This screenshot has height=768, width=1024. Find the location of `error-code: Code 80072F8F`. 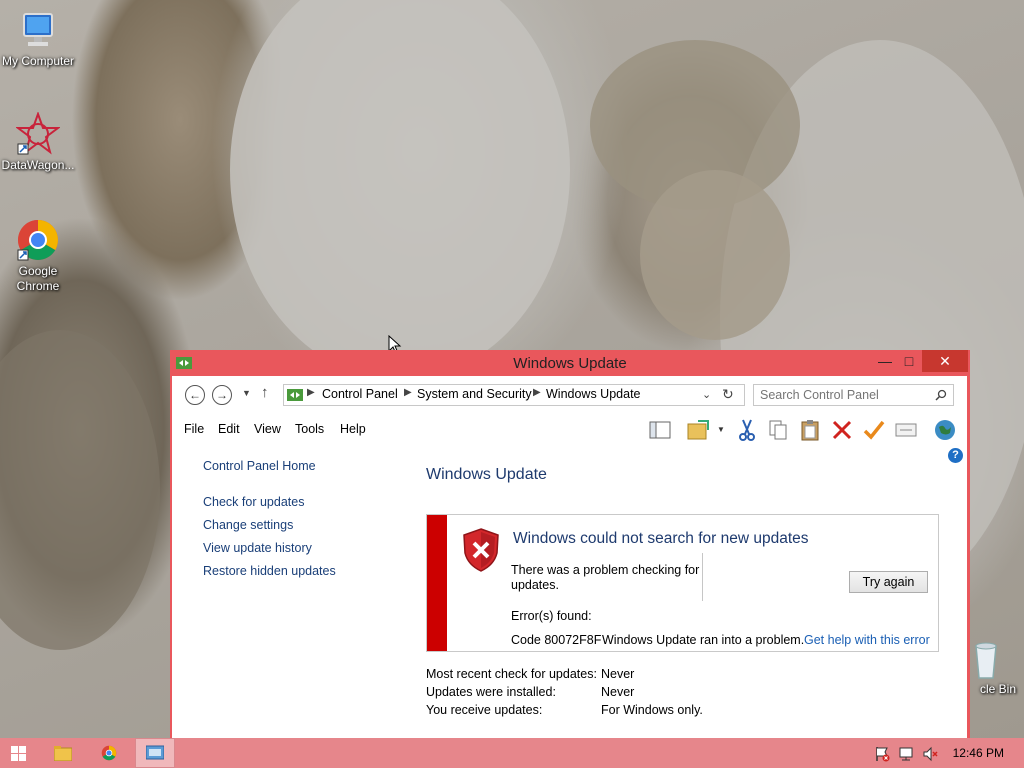

error-code: Code 80072F8F is located at coordinates (556, 640).